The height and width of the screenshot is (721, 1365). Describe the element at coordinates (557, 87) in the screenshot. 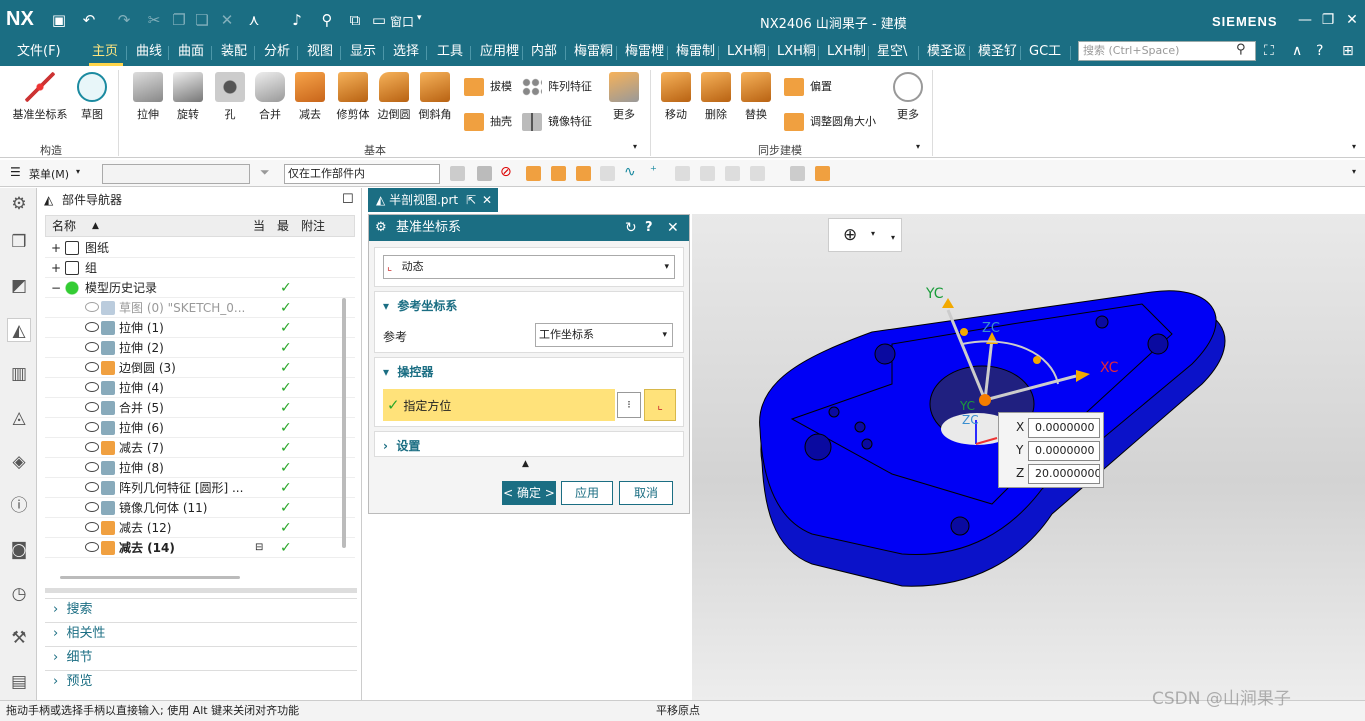

I see `pattern-feature-button: 阵列特征` at that location.